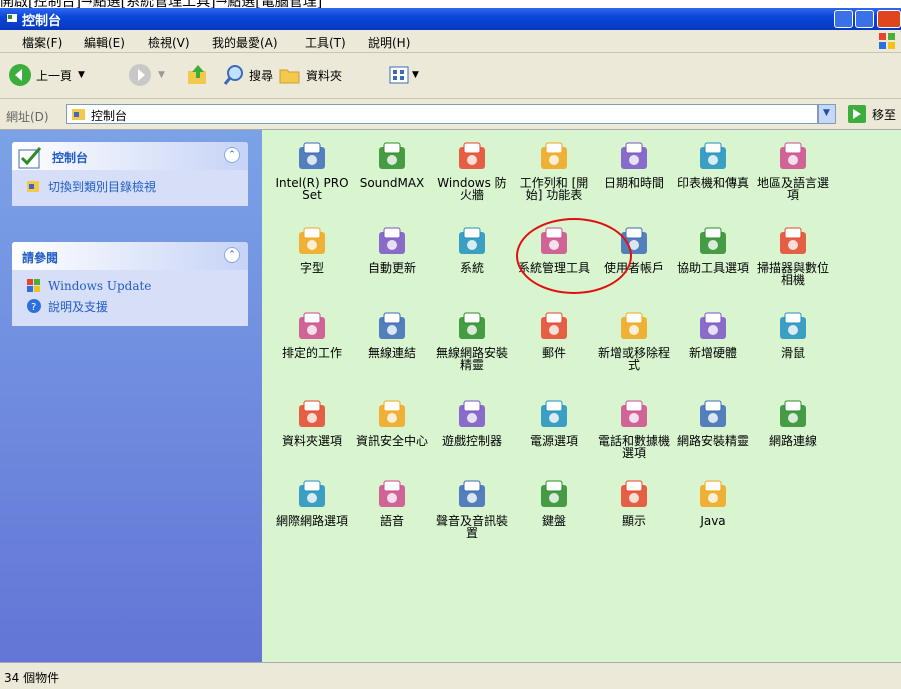 The image size is (901, 689). What do you see at coordinates (713, 334) in the screenshot?
I see `control-panel-item: 新增硬體` at bounding box center [713, 334].